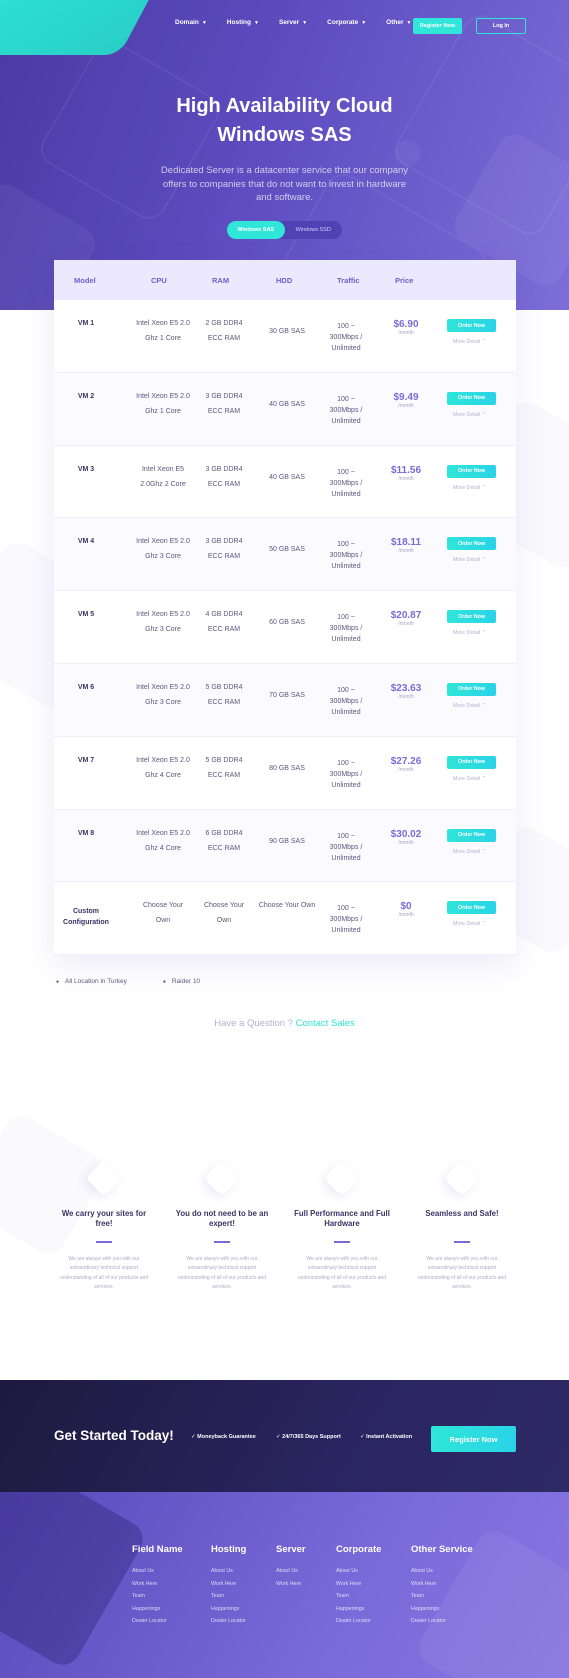 Image resolution: width=569 pixels, height=1678 pixels. What do you see at coordinates (238, 22) in the screenshot?
I see `nav-label: Hosting` at bounding box center [238, 22].